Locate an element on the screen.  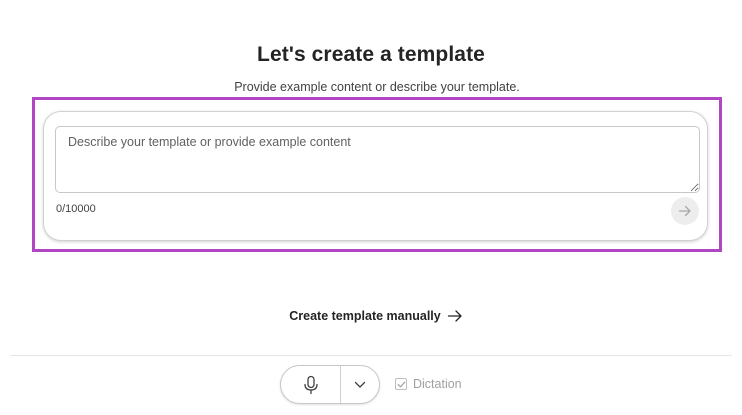
dictation-checkbox is located at coordinates (401, 384).